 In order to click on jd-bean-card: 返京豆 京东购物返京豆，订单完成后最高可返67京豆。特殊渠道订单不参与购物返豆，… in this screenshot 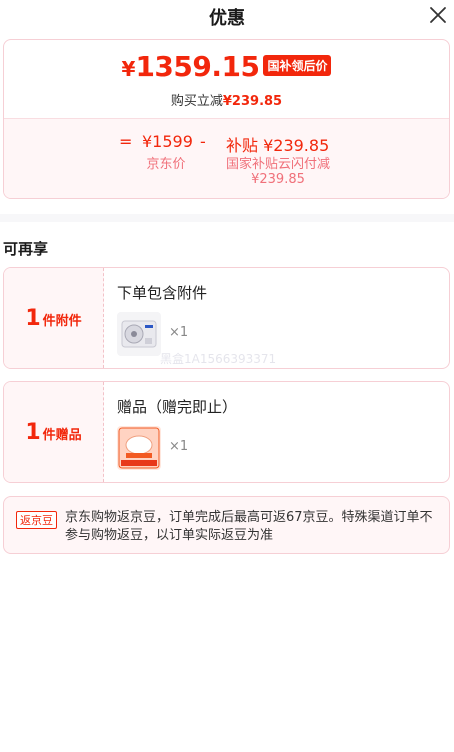, I will do `click(226, 525)`.